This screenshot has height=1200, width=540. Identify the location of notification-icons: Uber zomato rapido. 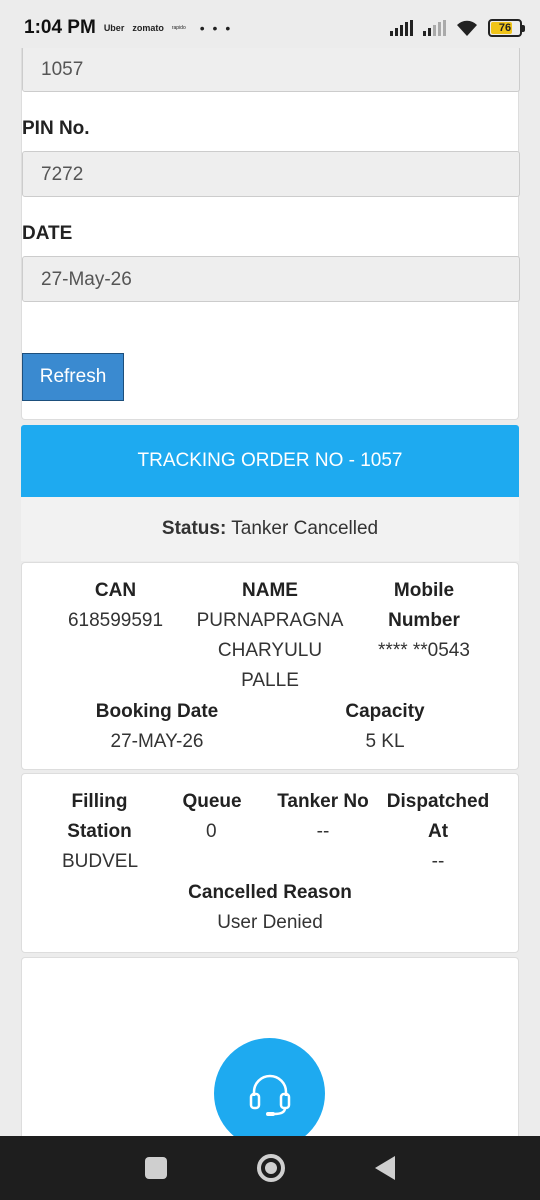
(145, 28).